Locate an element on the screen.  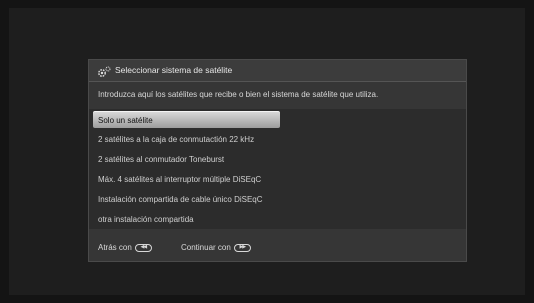
back-hint: Atrás con ◀◀ is located at coordinates (125, 247).